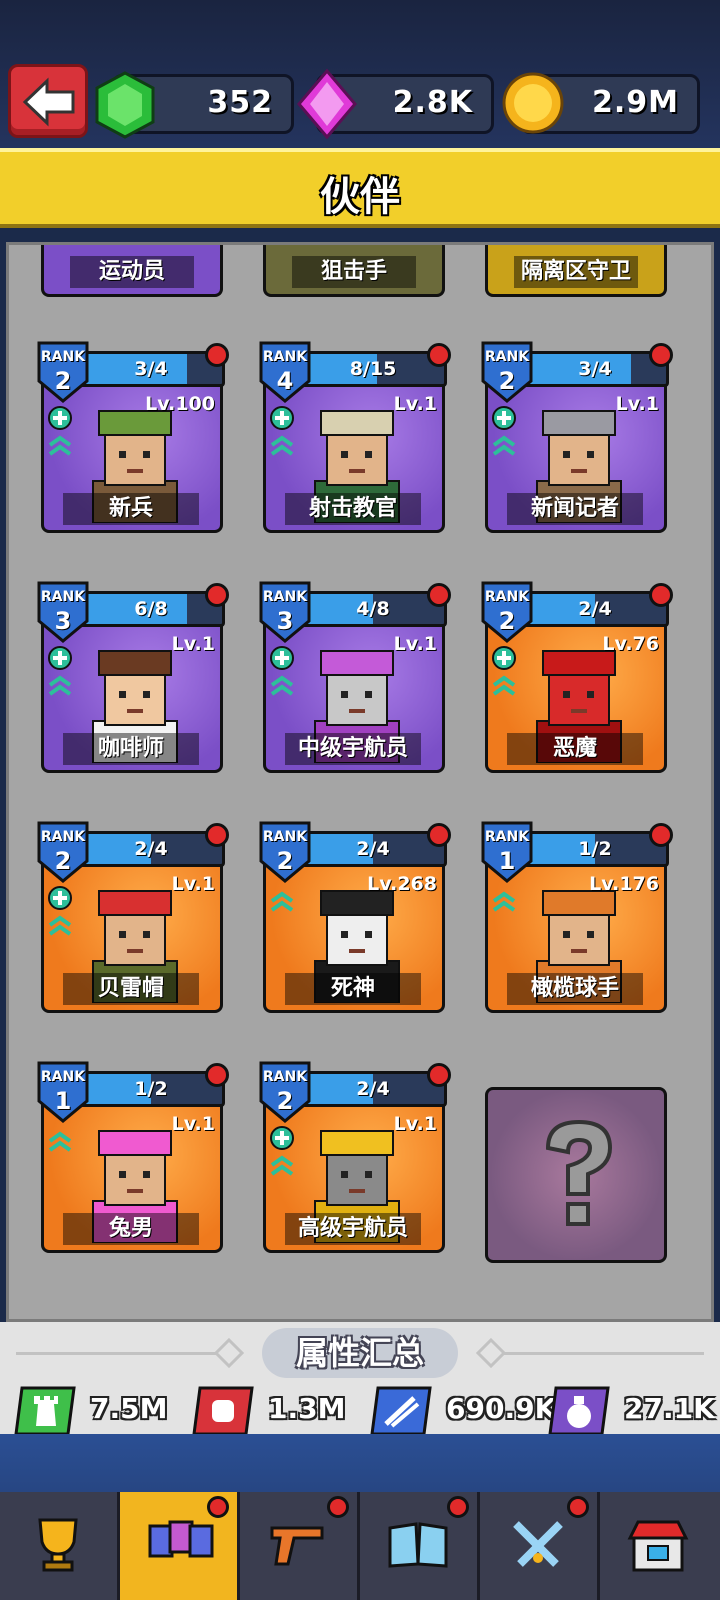  Describe the element at coordinates (576, 915) in the screenshot. I see `partner-card: 1/2 RANK 1 Lv.176 橄榄球手` at that location.